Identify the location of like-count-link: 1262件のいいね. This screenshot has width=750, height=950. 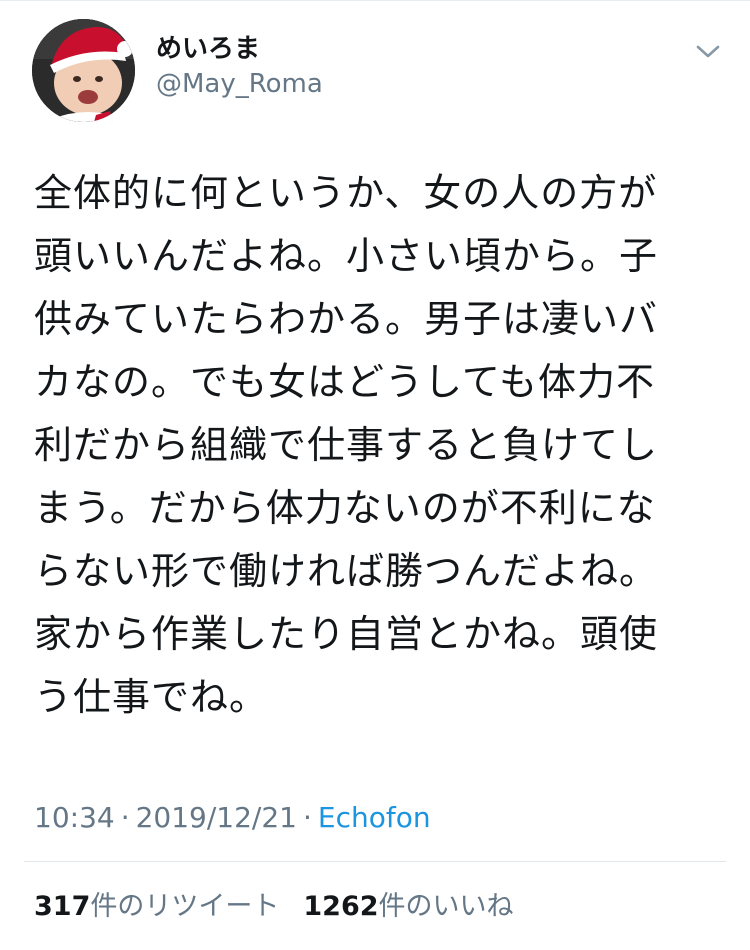
(408, 907).